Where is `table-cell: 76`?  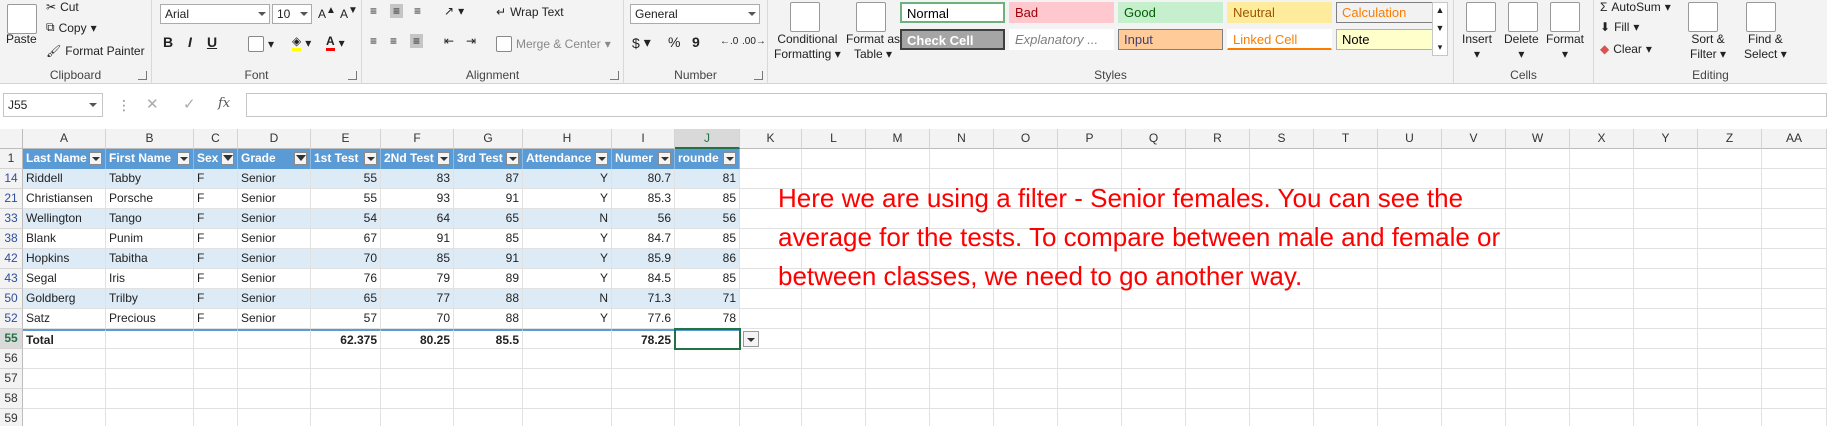 table-cell: 76 is located at coordinates (346, 279).